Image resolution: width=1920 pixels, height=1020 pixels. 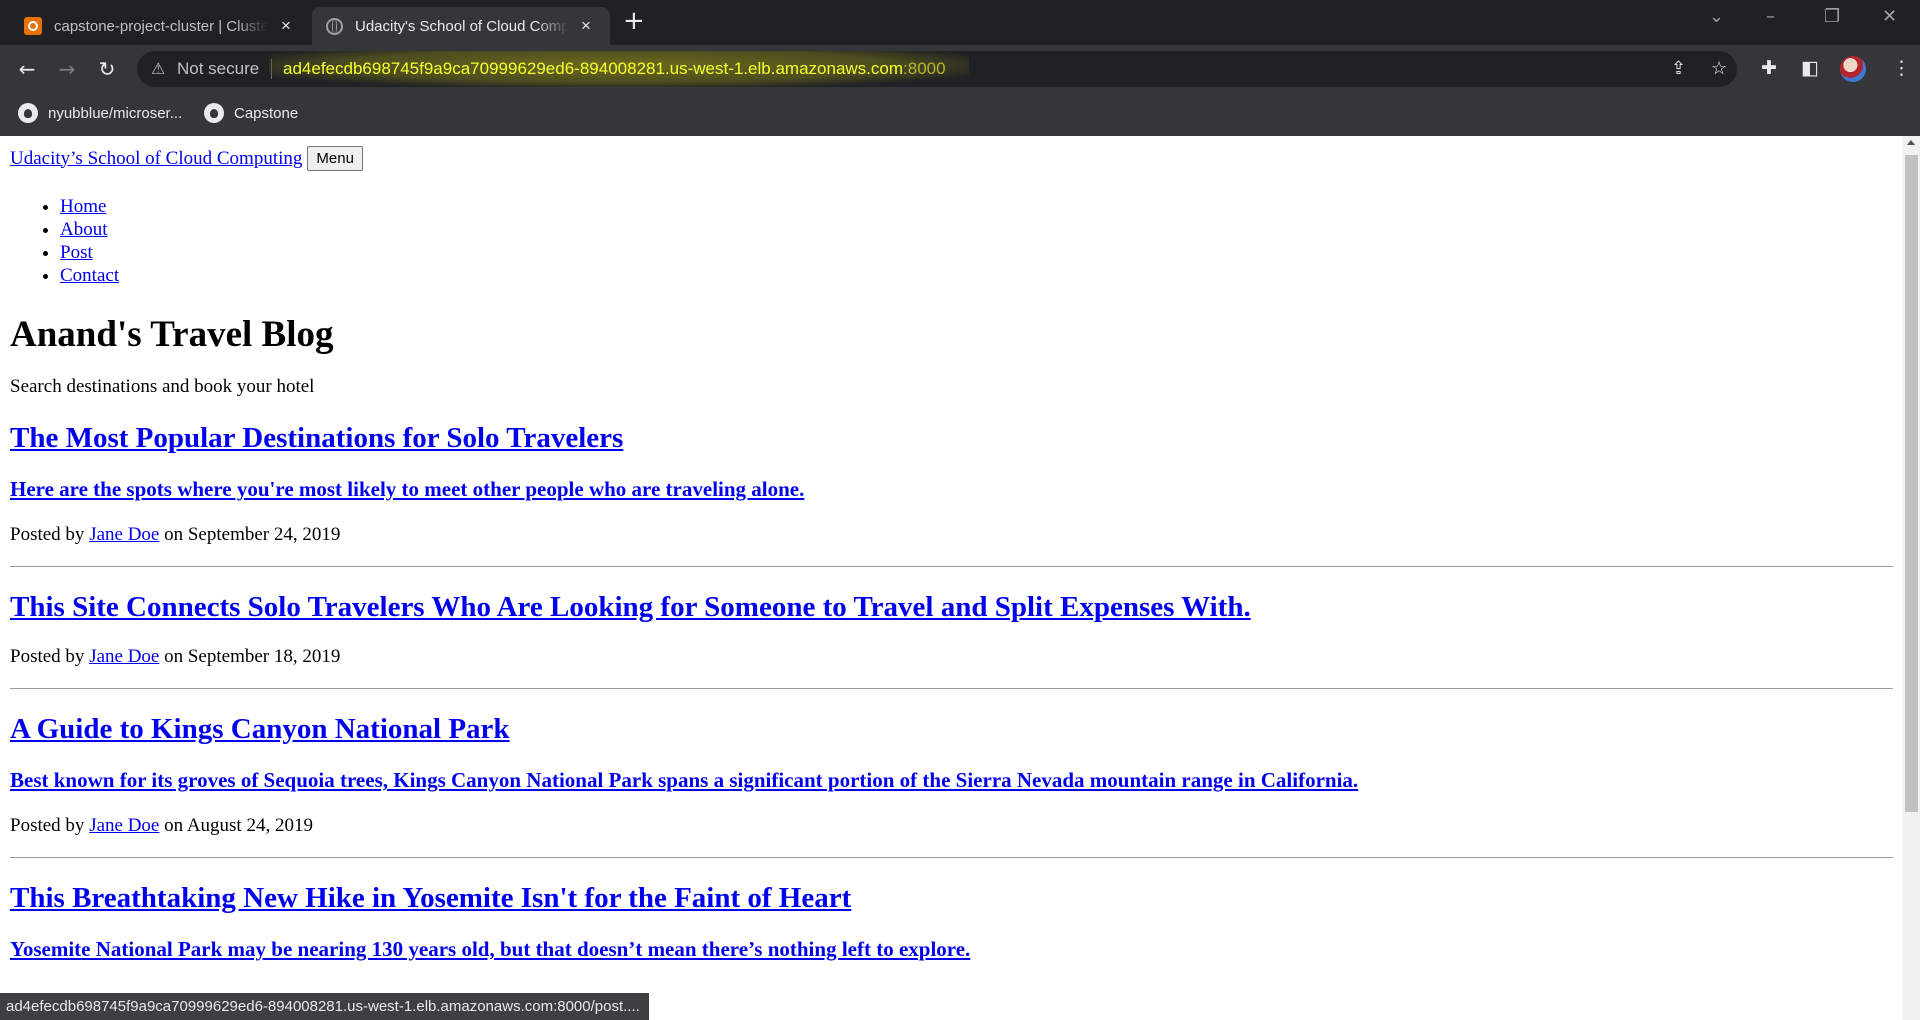 I want to click on extensions-puzzle-icon: ✚, so click(x=1769, y=68).